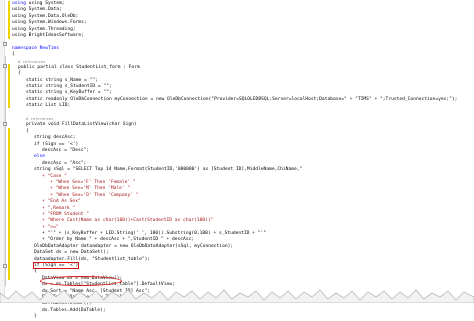  Describe the element at coordinates (237, 296) in the screenshot. I see `torn-edge` at that location.